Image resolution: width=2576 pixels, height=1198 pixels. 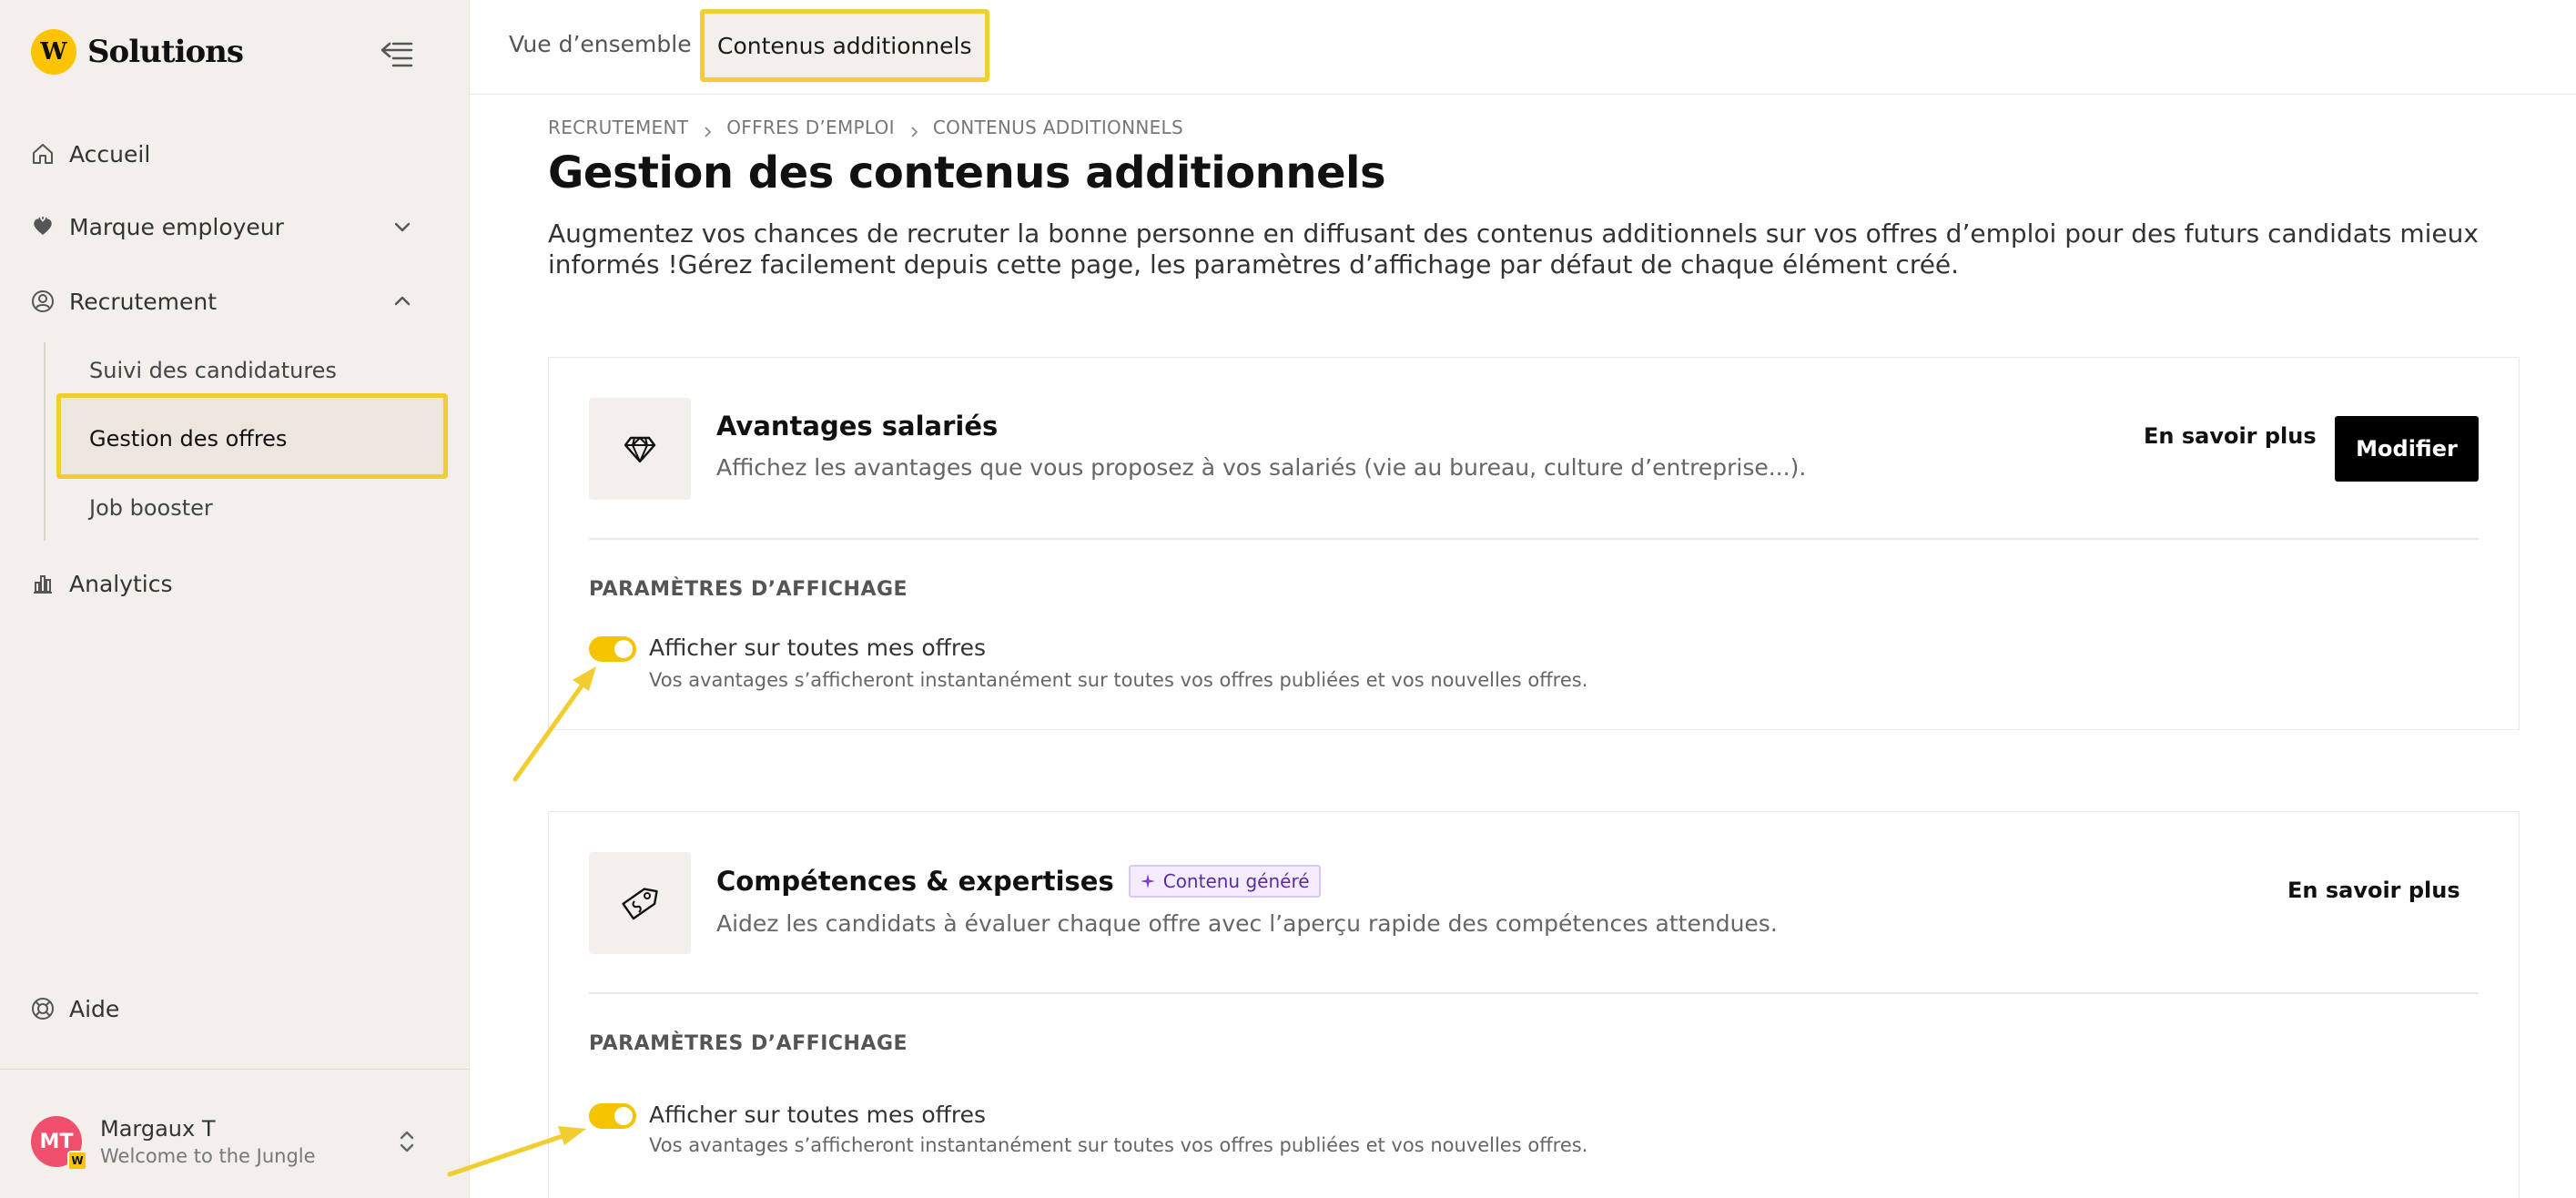 I want to click on collapse-sidebar-icon, so click(x=398, y=54).